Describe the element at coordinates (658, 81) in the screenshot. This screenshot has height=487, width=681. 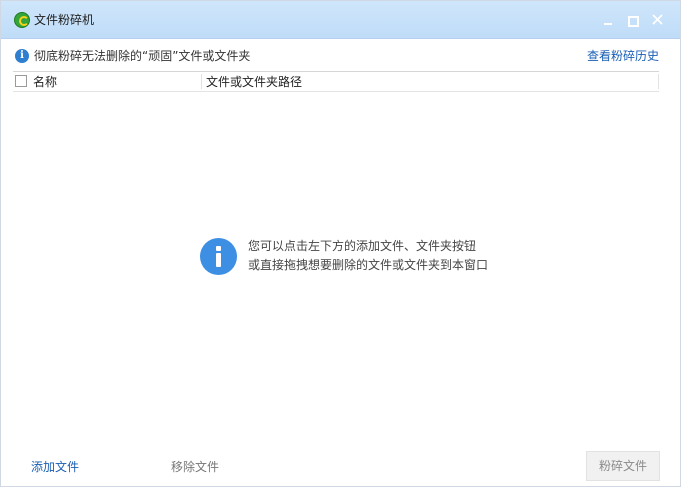
I see `column-divider-end` at that location.